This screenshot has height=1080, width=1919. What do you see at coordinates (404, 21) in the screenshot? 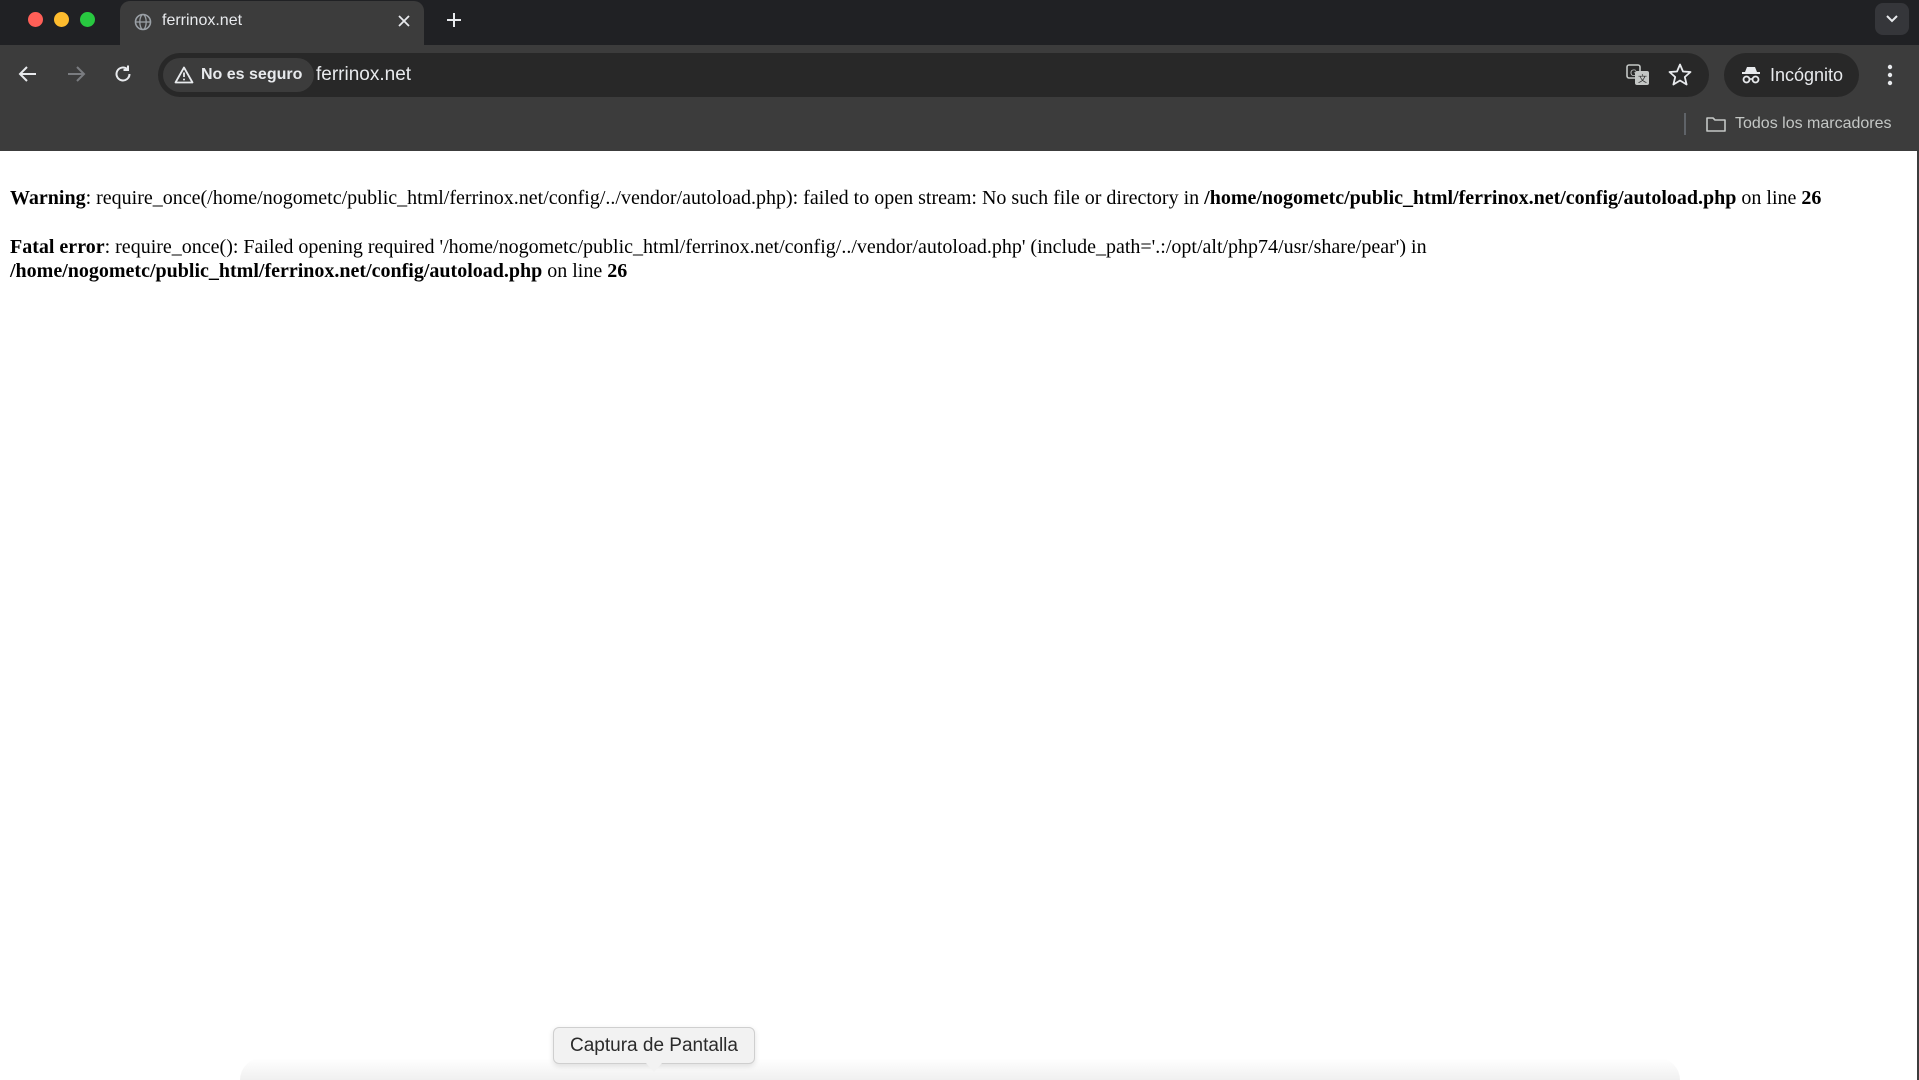
I see `close-tab-icon` at bounding box center [404, 21].